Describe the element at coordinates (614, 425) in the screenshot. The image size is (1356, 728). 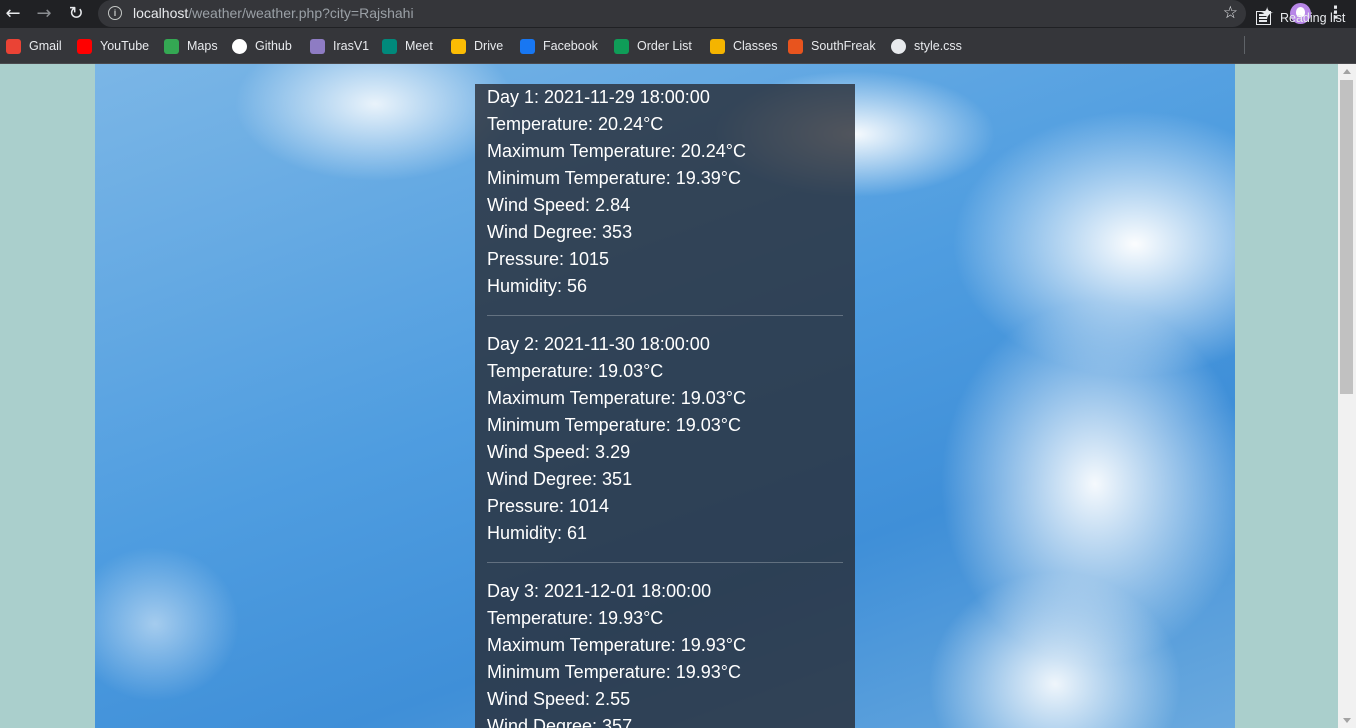
I see `min-temperature-line: Minimum Temperature: 19.03°C` at that location.